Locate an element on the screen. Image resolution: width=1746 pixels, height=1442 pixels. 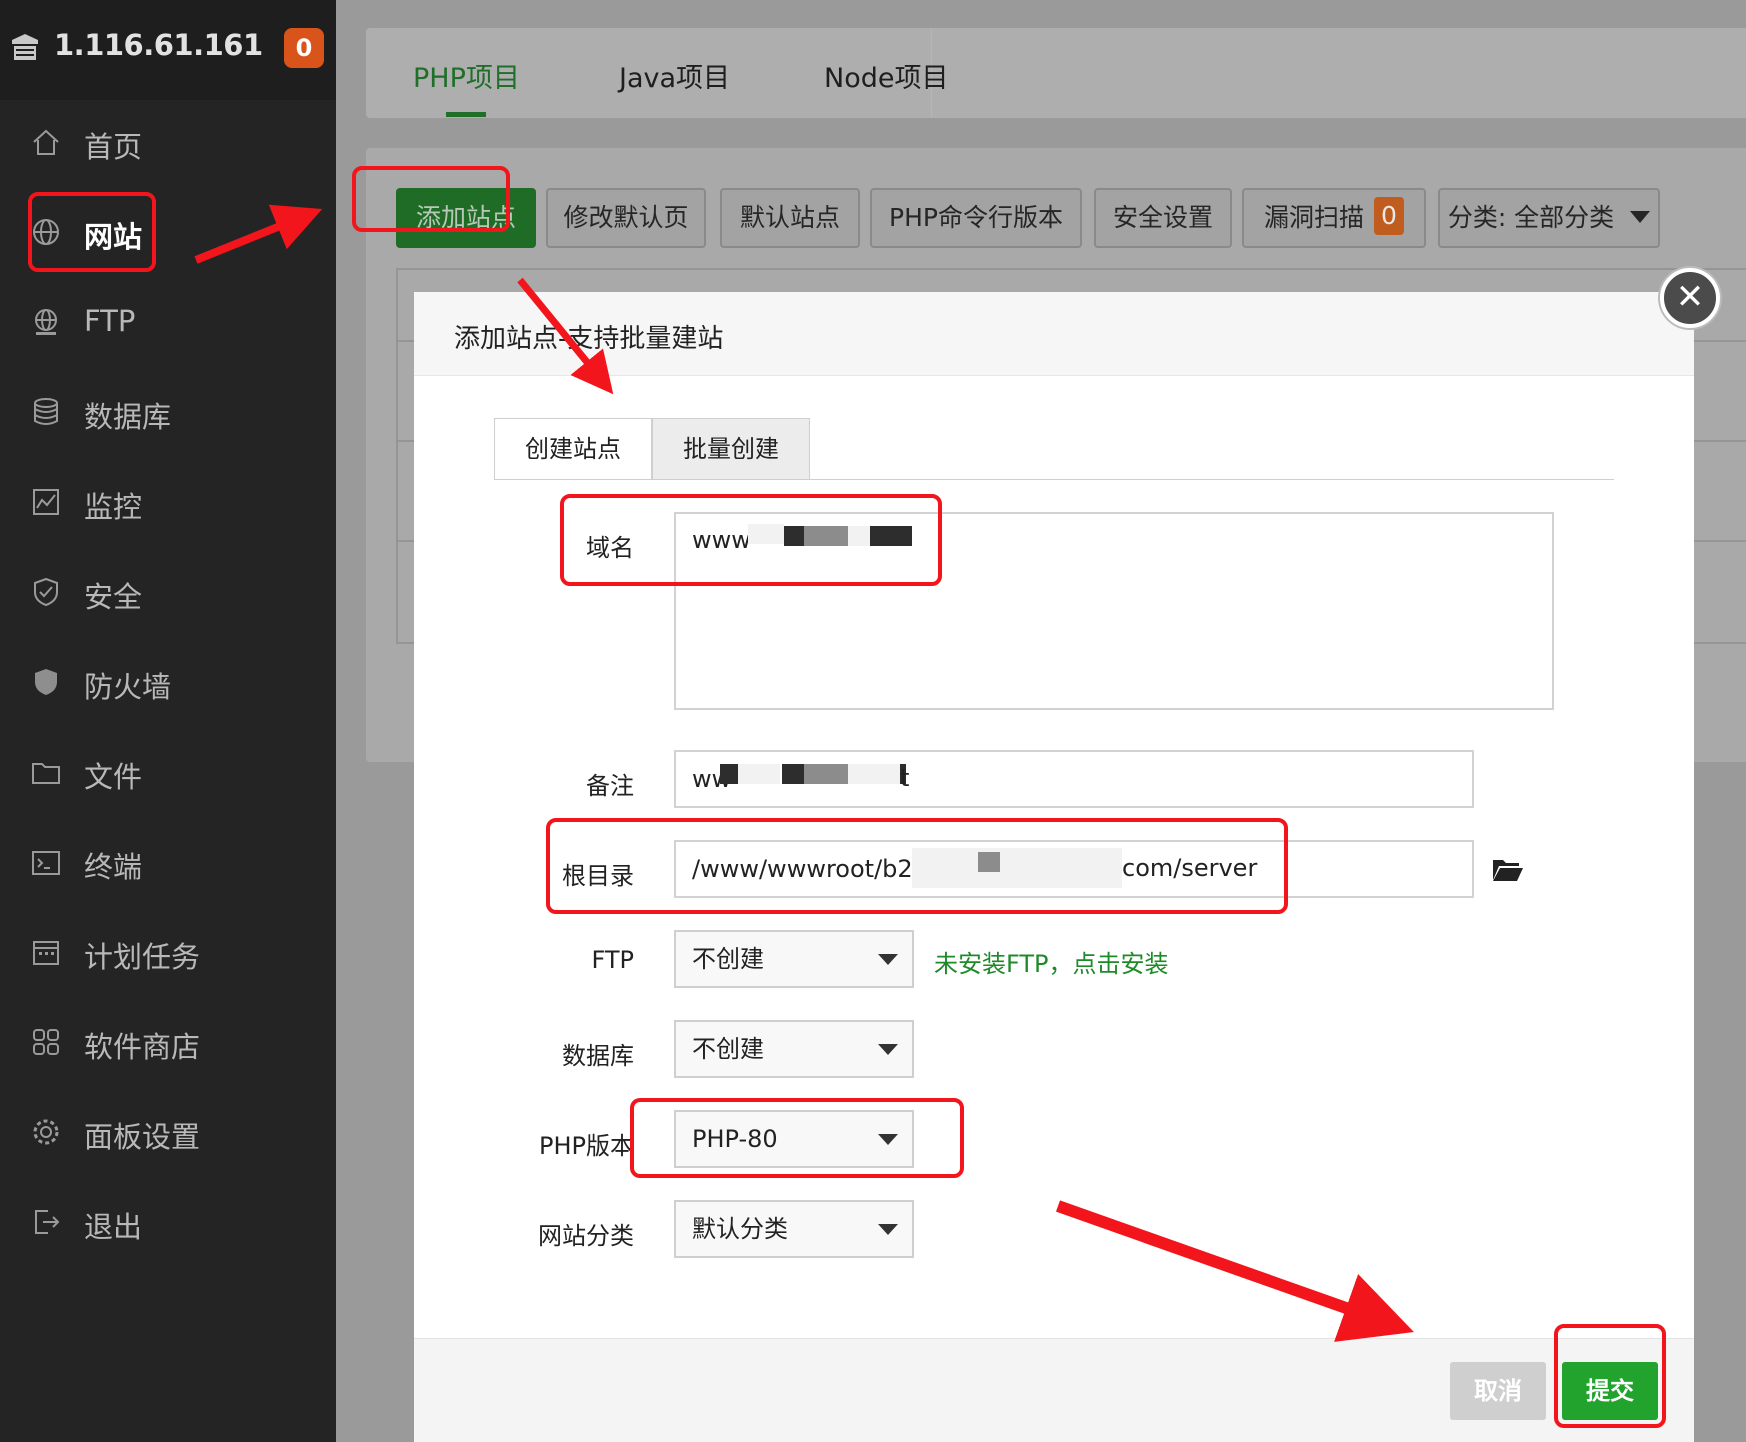
sidebar-item-label: 防火墙 is located at coordinates (128, 687).